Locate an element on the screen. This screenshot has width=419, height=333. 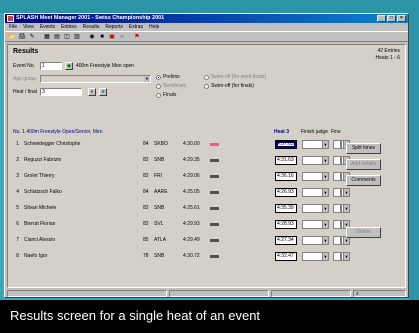
menu-reports: Reports is located at coordinates (114, 27).